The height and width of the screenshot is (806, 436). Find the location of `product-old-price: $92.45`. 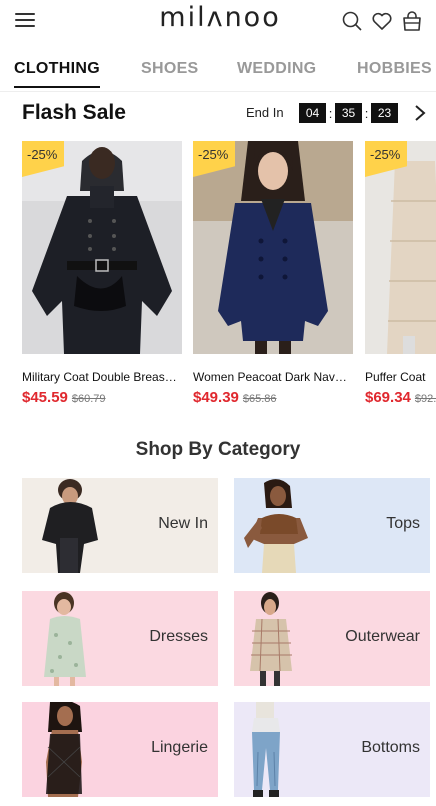

product-old-price: $92.45 is located at coordinates (425, 399).